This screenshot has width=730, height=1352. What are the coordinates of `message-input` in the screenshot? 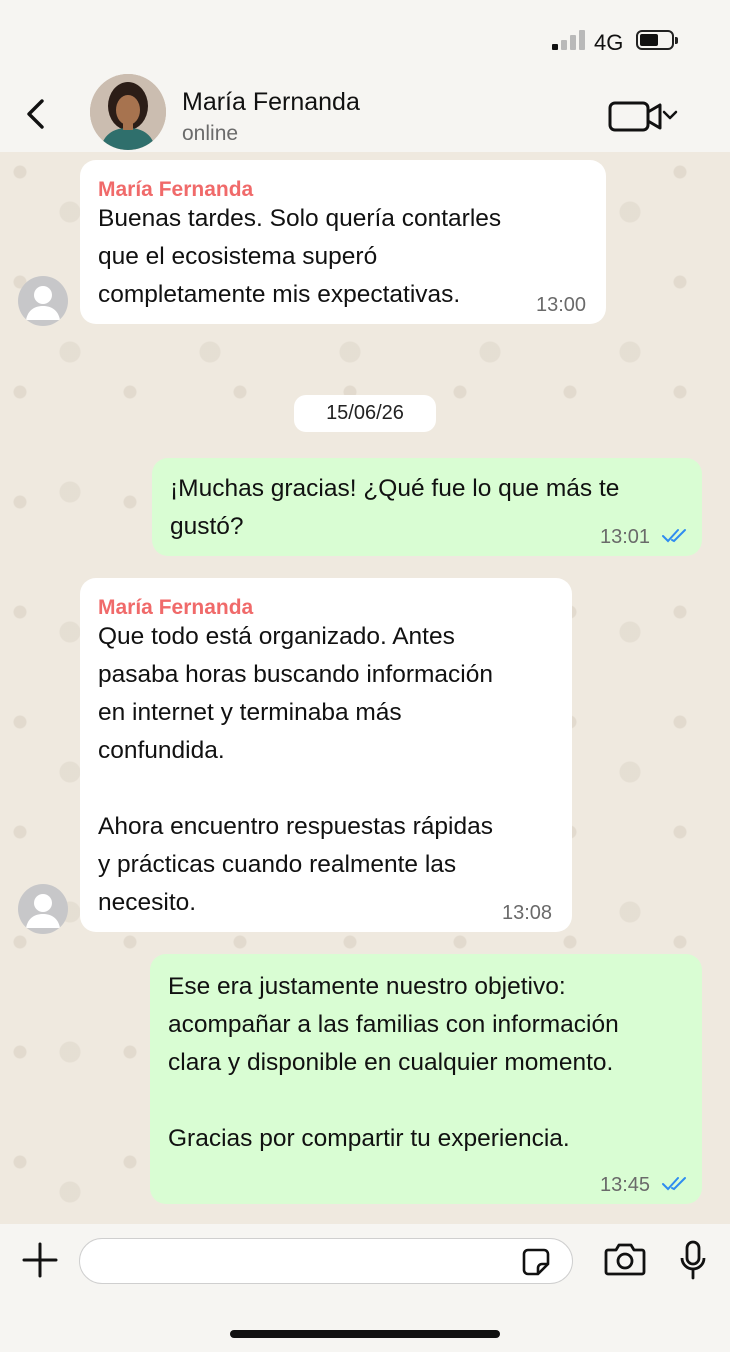 It's located at (326, 1261).